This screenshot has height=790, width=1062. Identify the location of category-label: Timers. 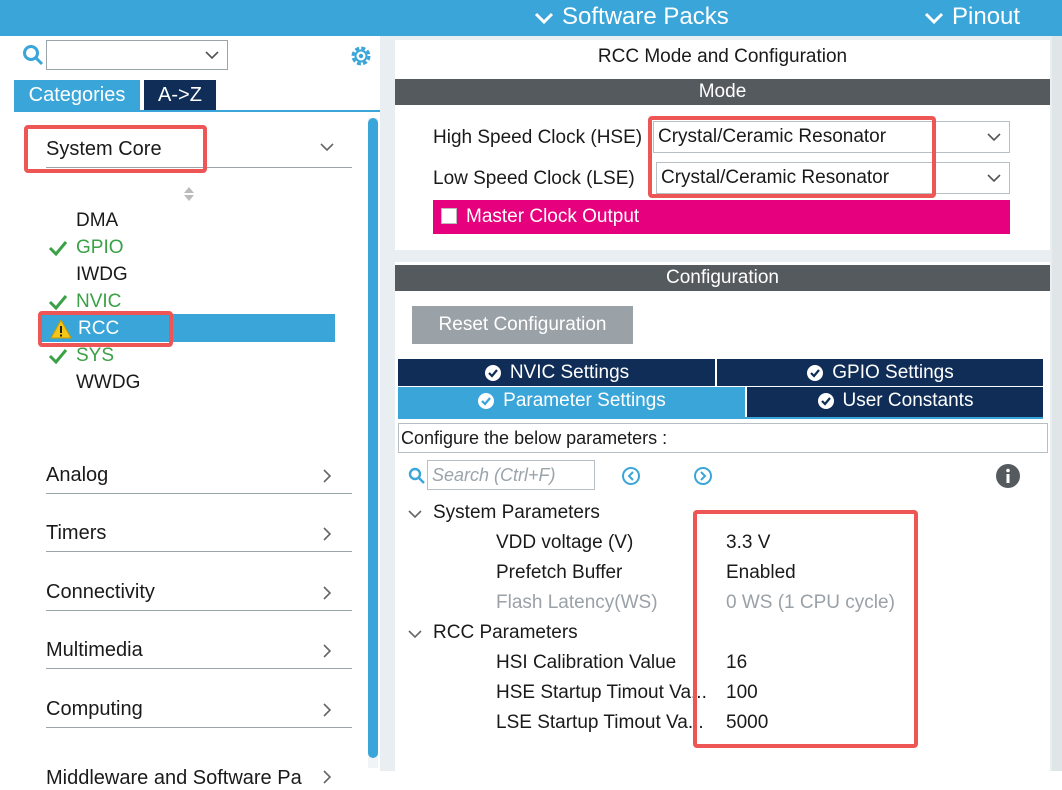
(76, 533).